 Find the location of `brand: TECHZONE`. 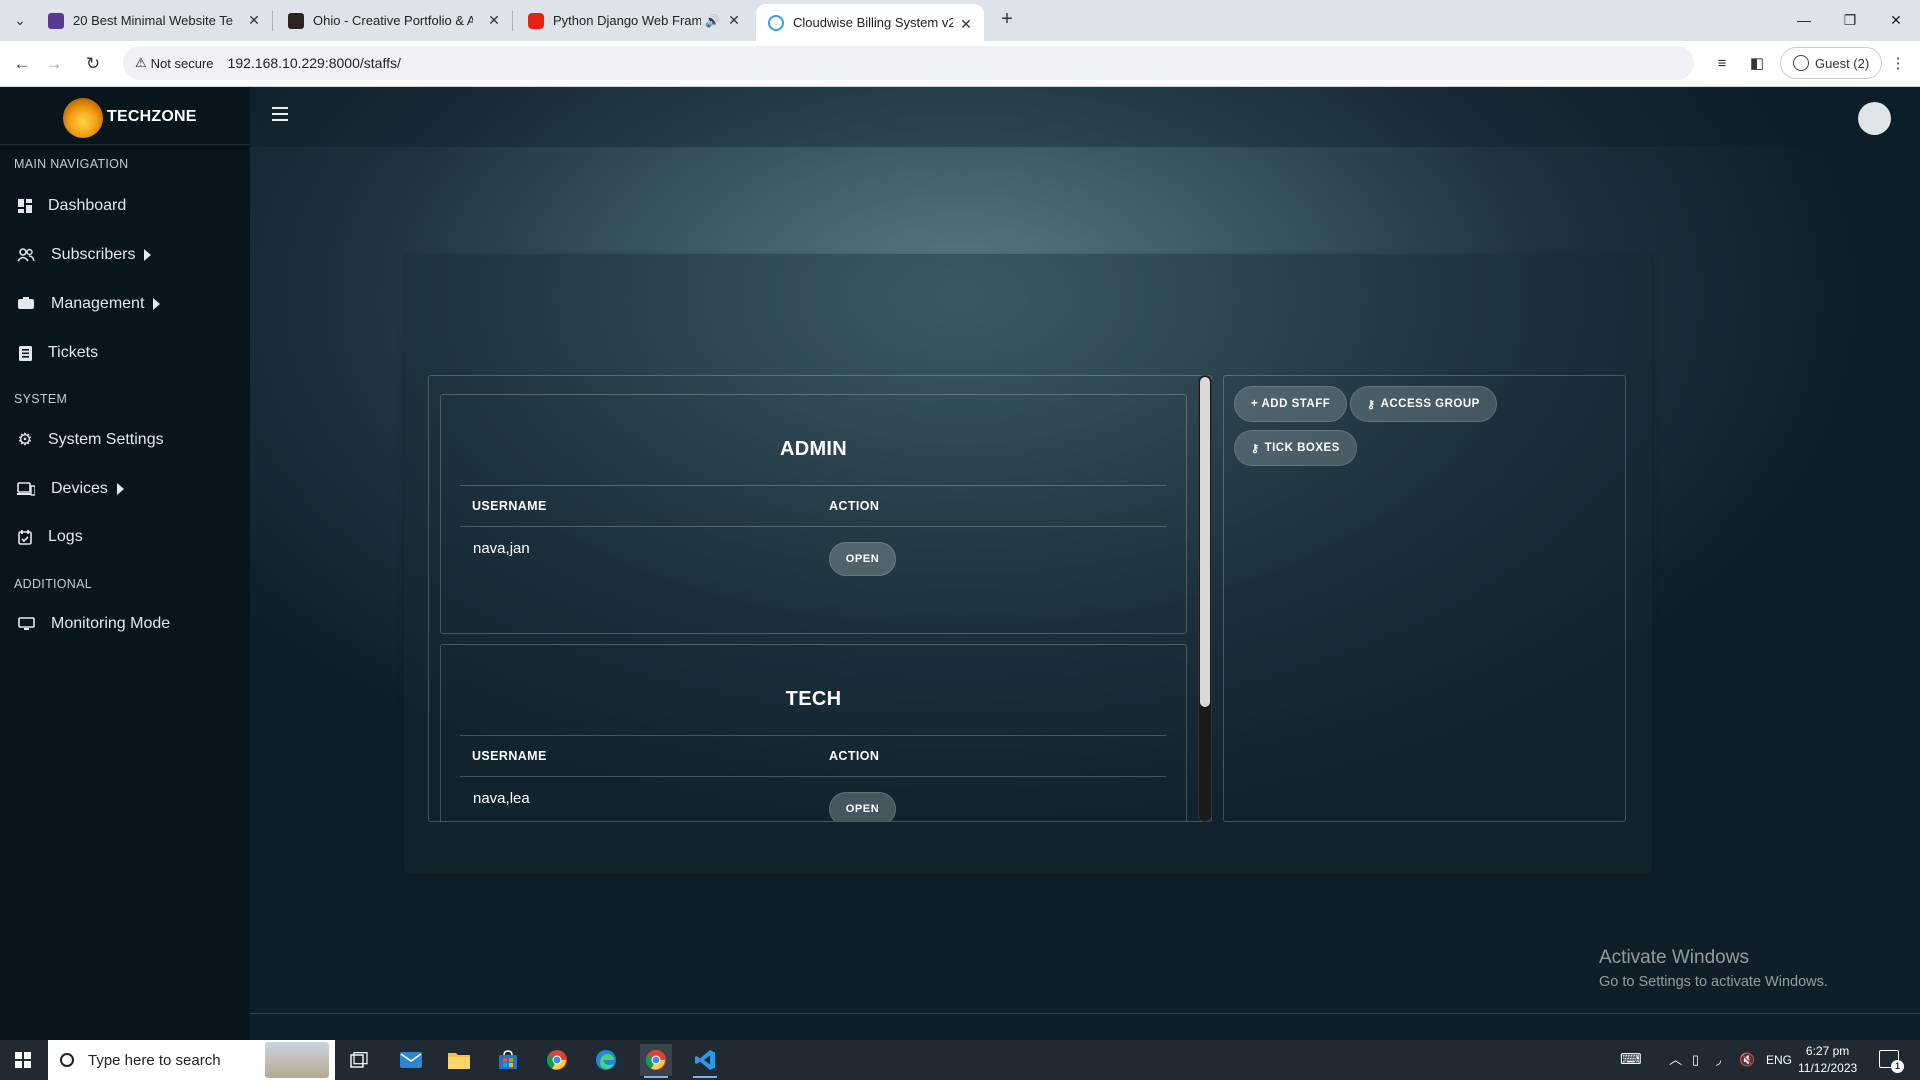

brand: TECHZONE is located at coordinates (125, 116).